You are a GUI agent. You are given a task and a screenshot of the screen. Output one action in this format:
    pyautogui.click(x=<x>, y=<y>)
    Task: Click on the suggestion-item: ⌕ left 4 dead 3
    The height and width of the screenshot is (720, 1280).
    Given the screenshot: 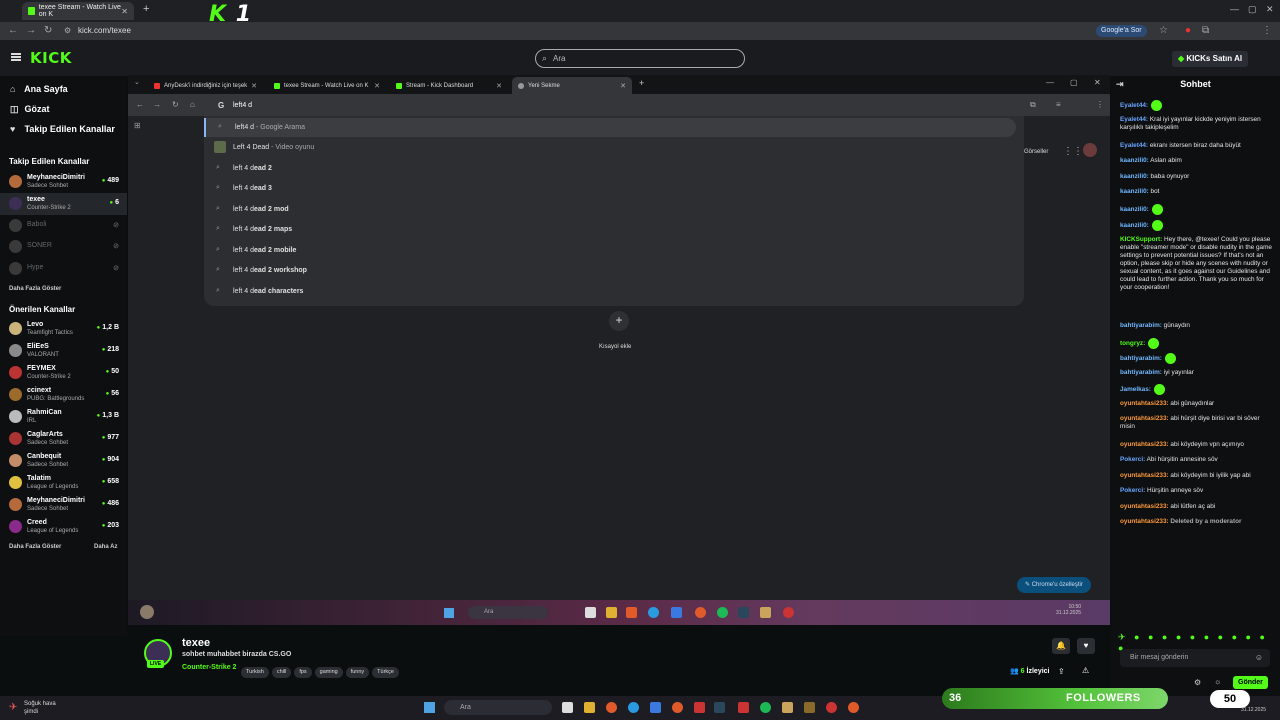 What is the action you would take?
    pyautogui.click(x=610, y=188)
    